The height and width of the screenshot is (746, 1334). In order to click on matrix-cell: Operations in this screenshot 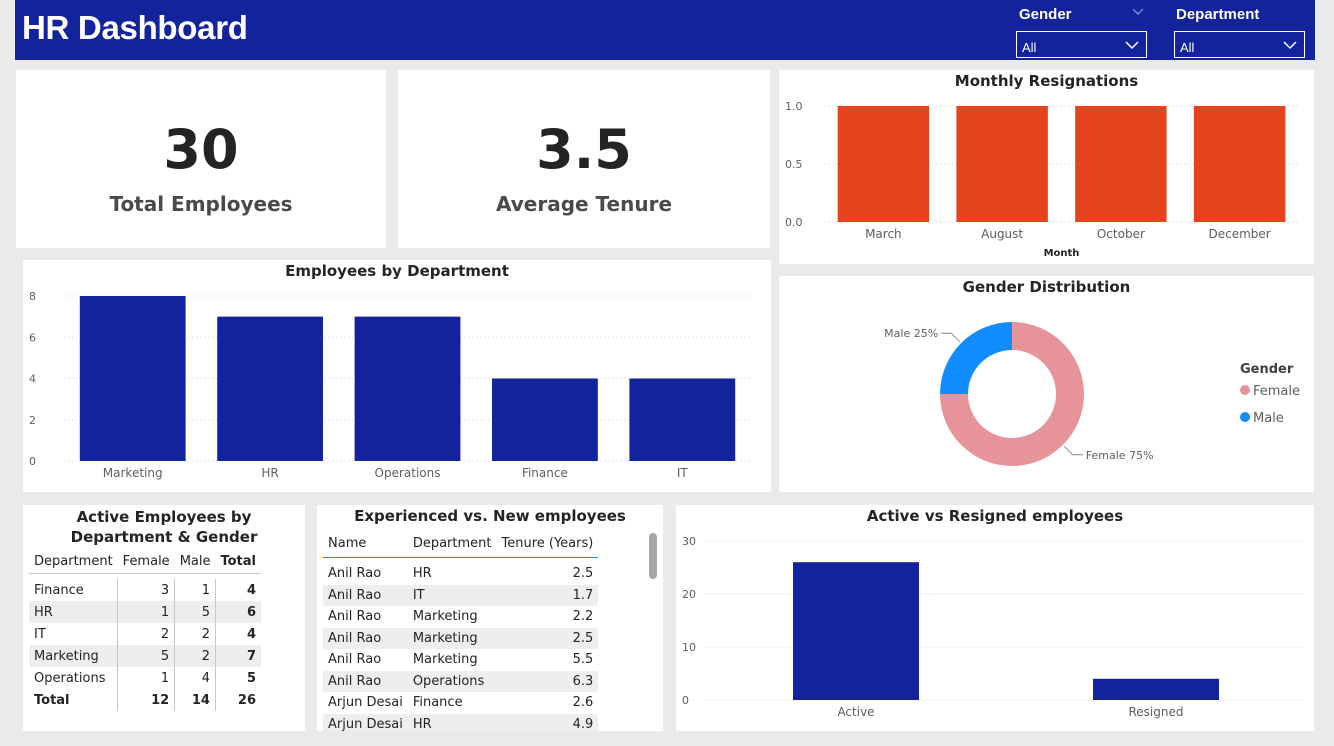, I will do `click(70, 678)`.